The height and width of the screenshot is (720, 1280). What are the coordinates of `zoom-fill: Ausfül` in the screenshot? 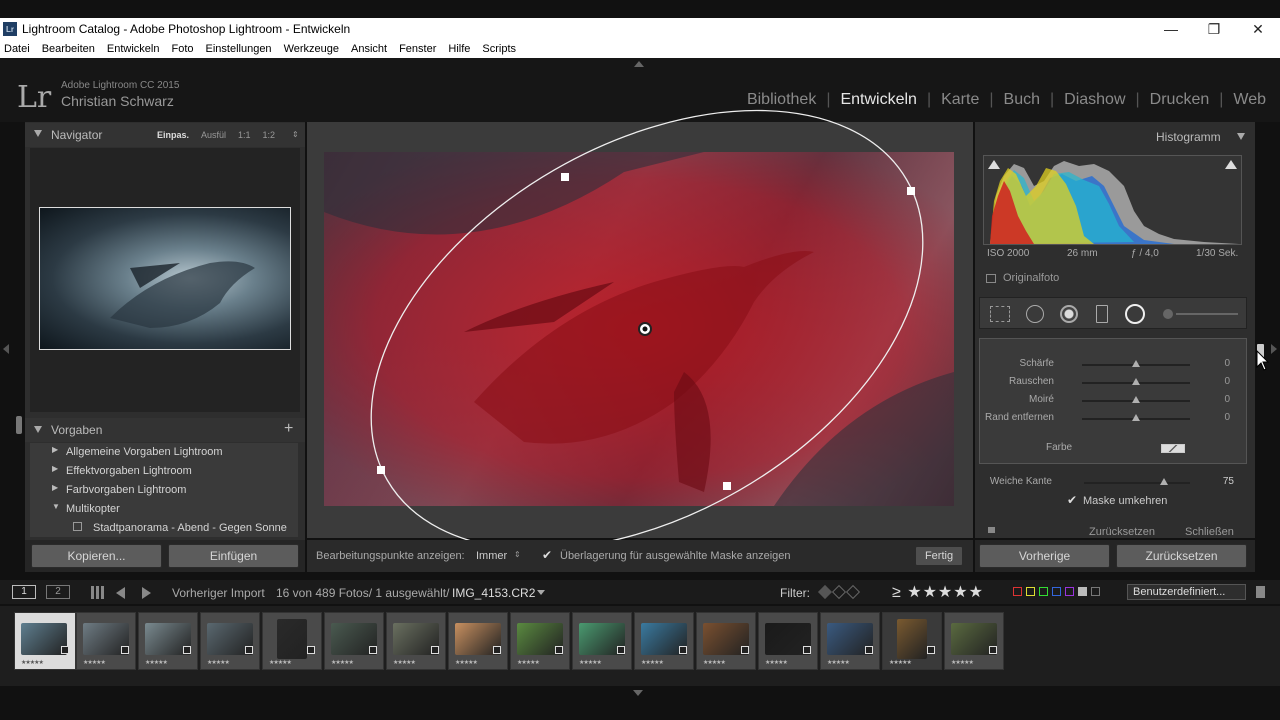 It's located at (213, 135).